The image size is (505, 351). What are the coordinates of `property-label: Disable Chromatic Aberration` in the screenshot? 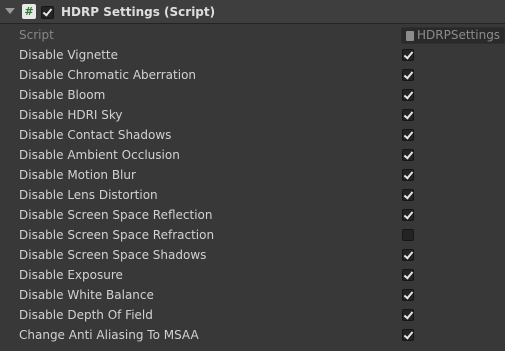 It's located at (108, 75).